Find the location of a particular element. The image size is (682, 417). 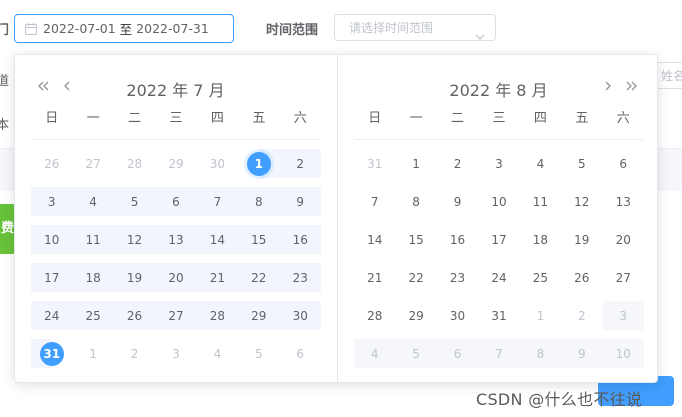

day-number: 6 is located at coordinates (176, 202).